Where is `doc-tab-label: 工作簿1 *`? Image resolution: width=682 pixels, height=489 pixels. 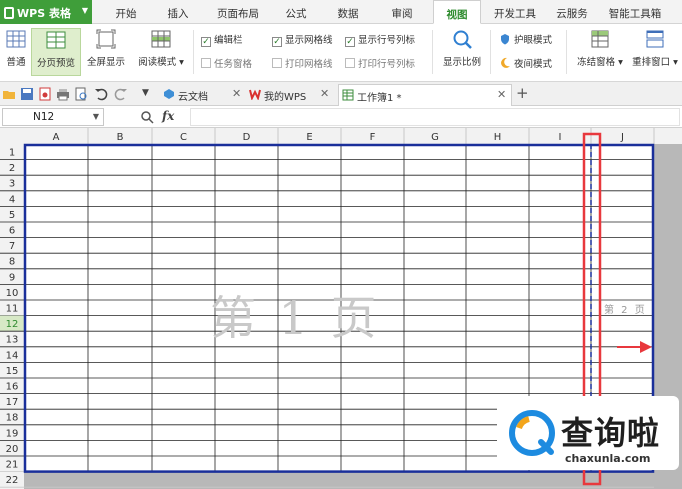
doc-tab-label: 工作簿1 * is located at coordinates (379, 98).